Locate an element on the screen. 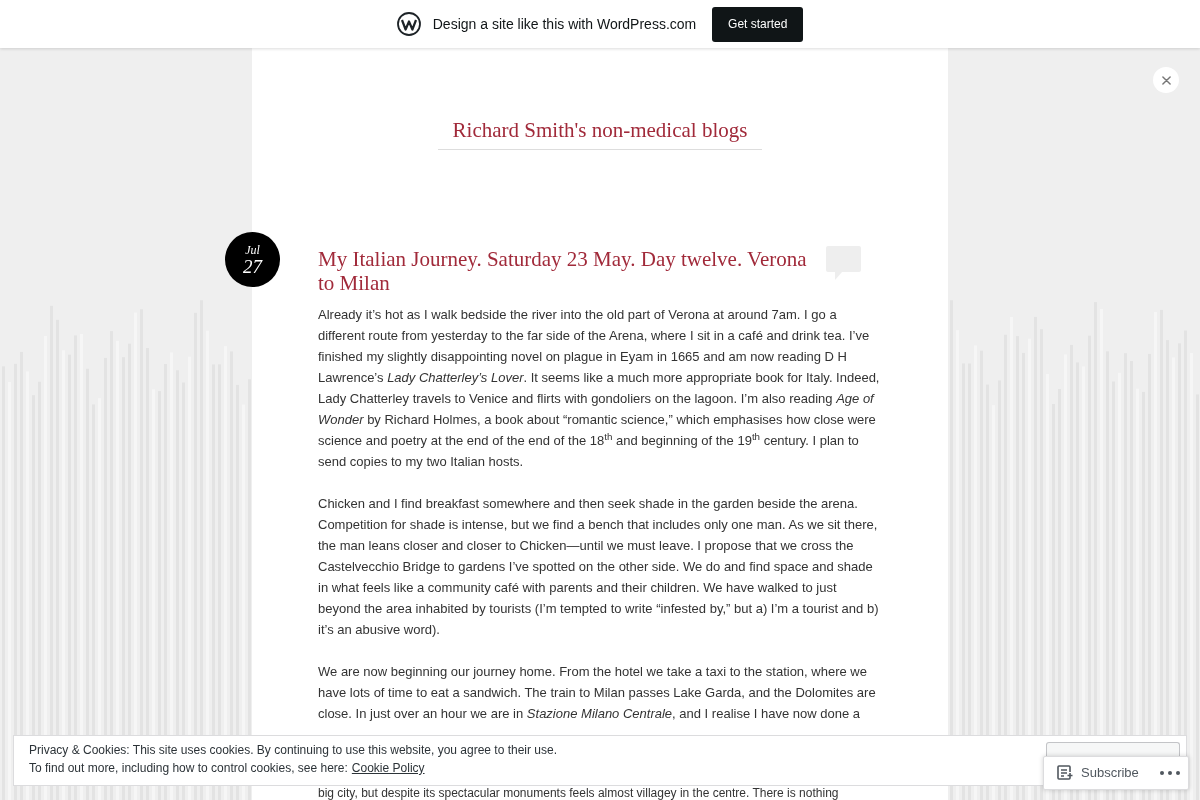  cookie-notice: Privacy & Cookies: This site uses cookies. By continuing to use this website, you agree to their use. is located at coordinates (293, 750).